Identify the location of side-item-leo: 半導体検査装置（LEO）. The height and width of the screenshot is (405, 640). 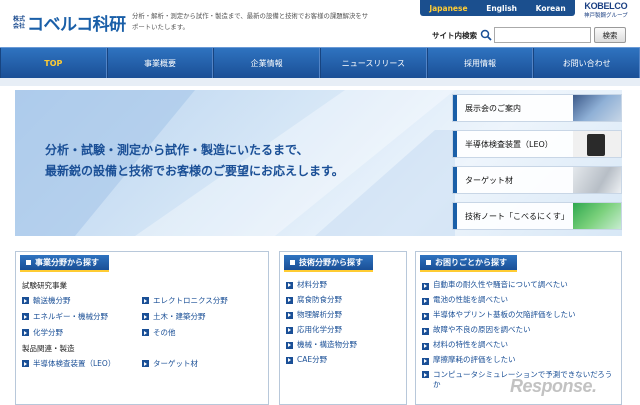
(537, 144).